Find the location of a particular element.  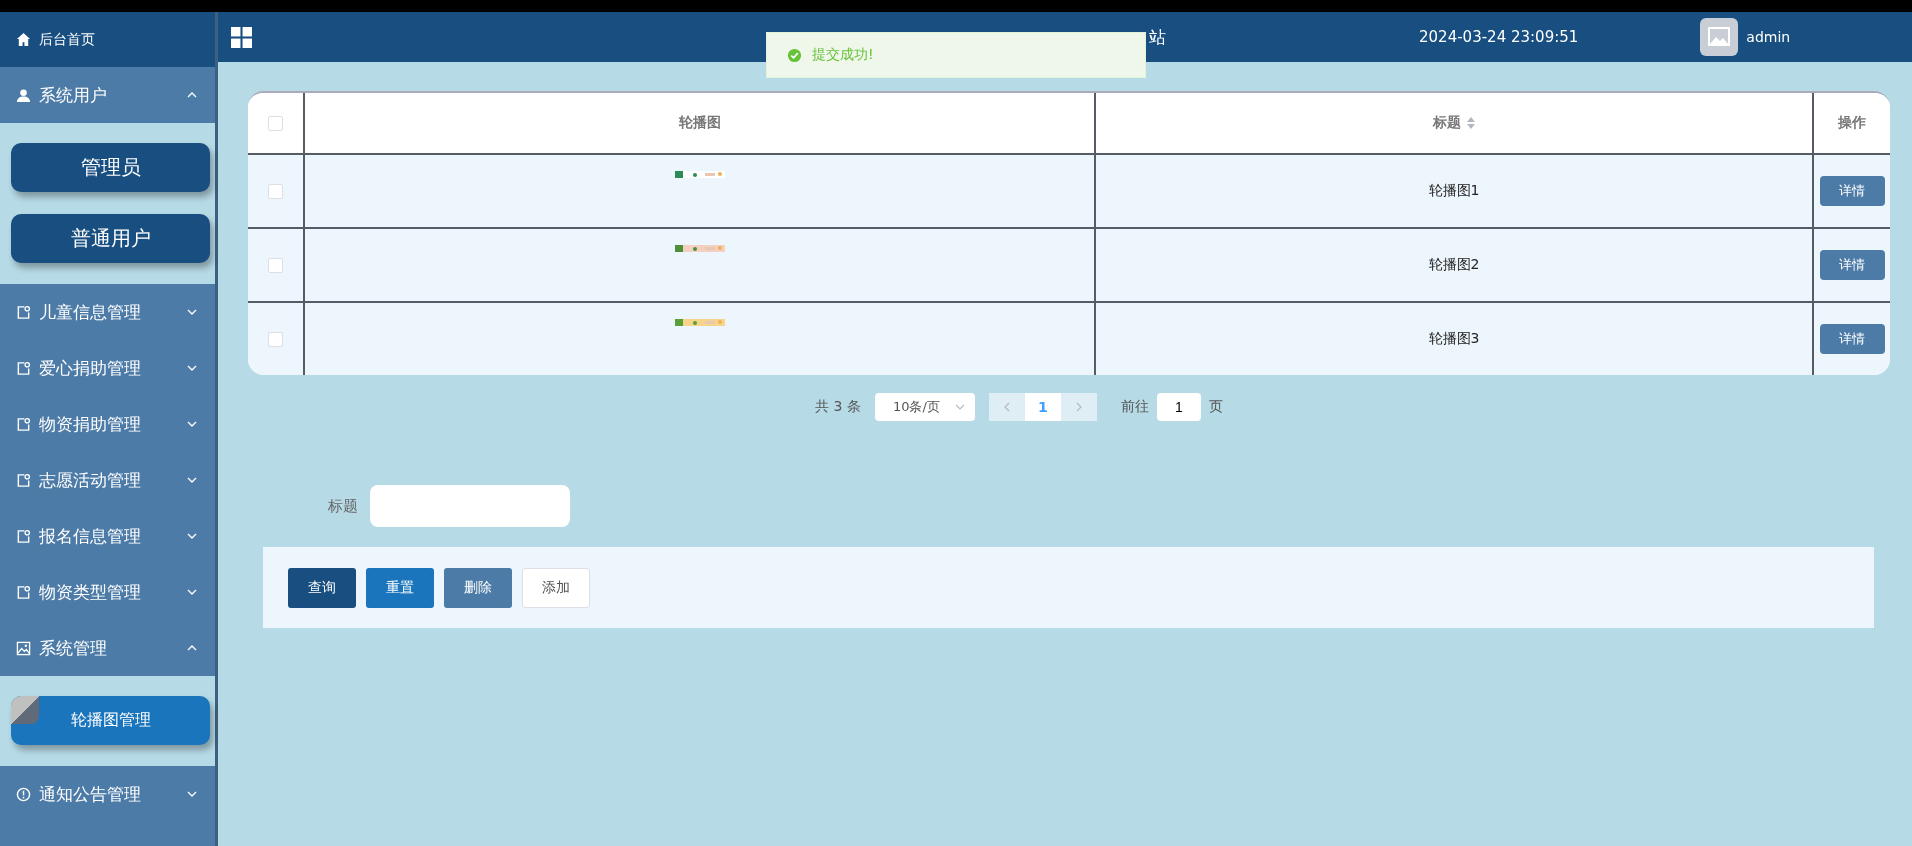

column-header: 轮播图 is located at coordinates (699, 123).